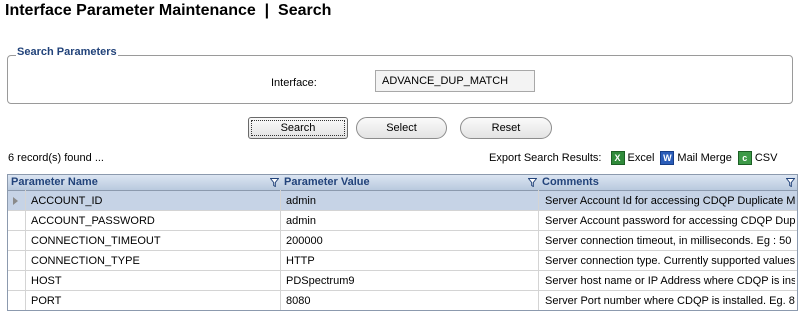  What do you see at coordinates (294, 83) in the screenshot?
I see `interface-label: Interface:` at bounding box center [294, 83].